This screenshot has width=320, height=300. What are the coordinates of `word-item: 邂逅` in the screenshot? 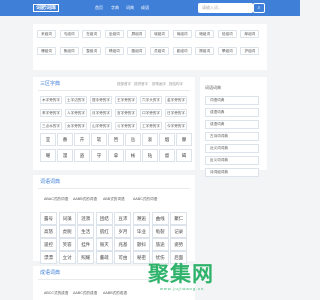 It's located at (141, 218).